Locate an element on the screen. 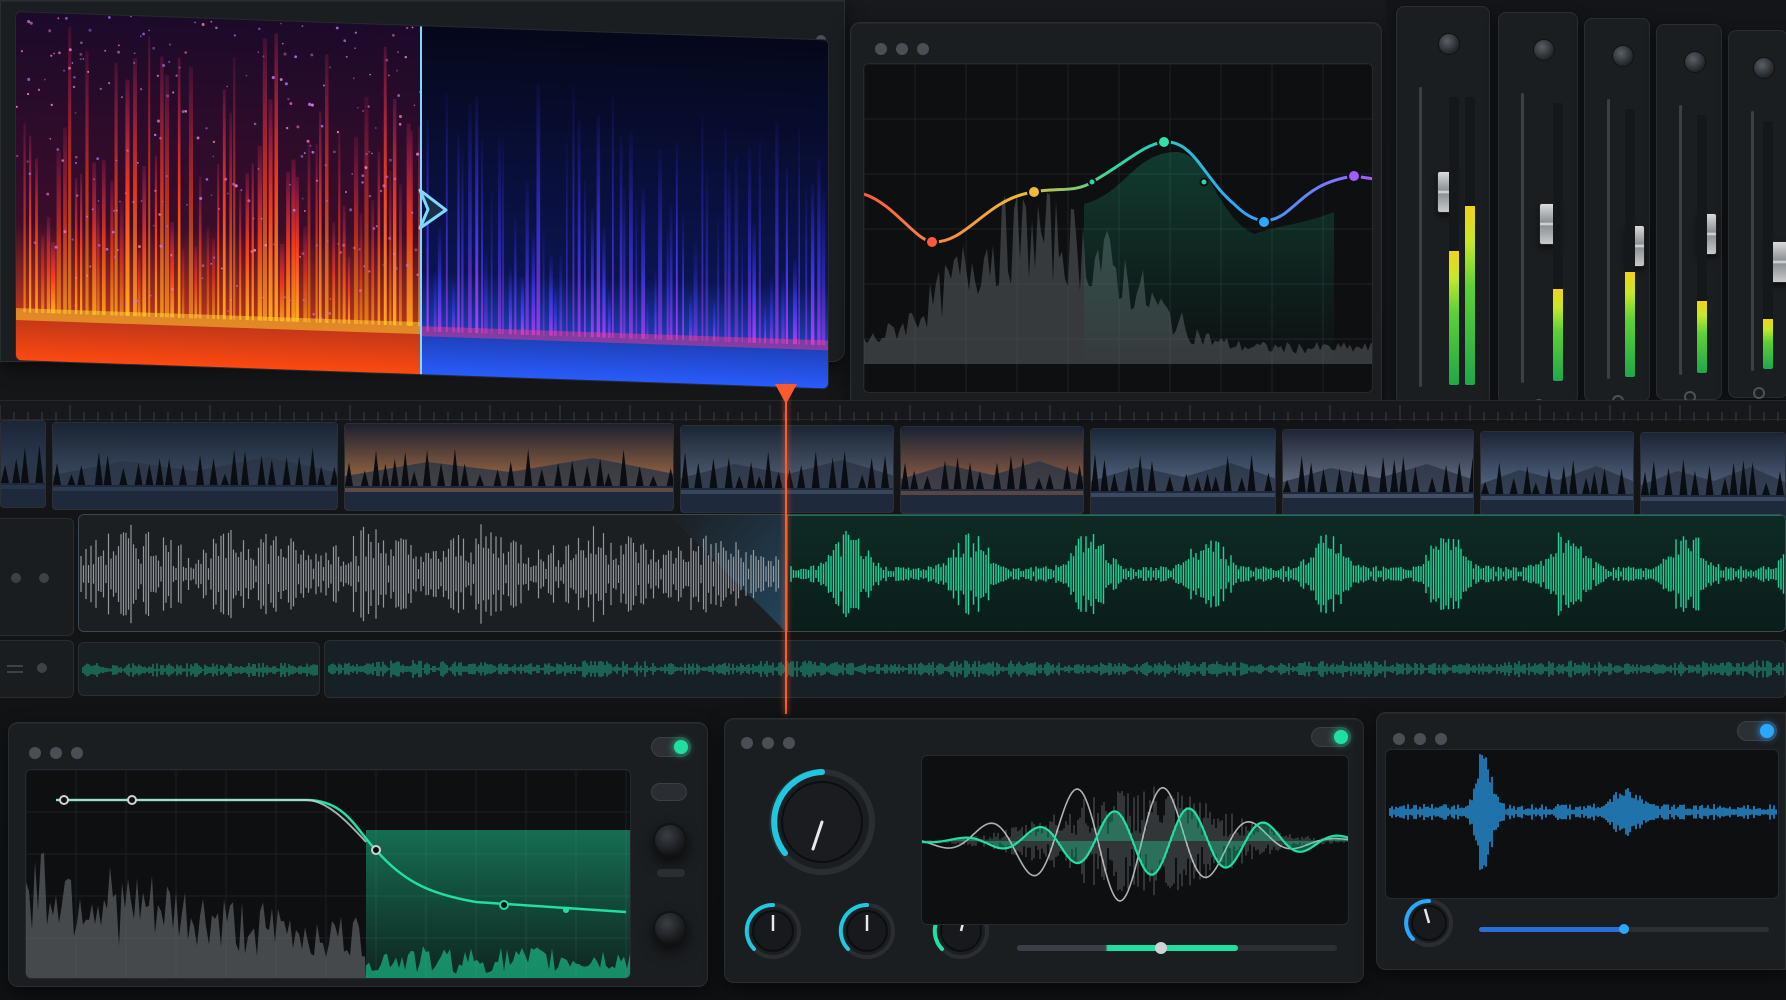 Image resolution: width=1786 pixels, height=1000 pixels. track-solo-icon is located at coordinates (16, 578).